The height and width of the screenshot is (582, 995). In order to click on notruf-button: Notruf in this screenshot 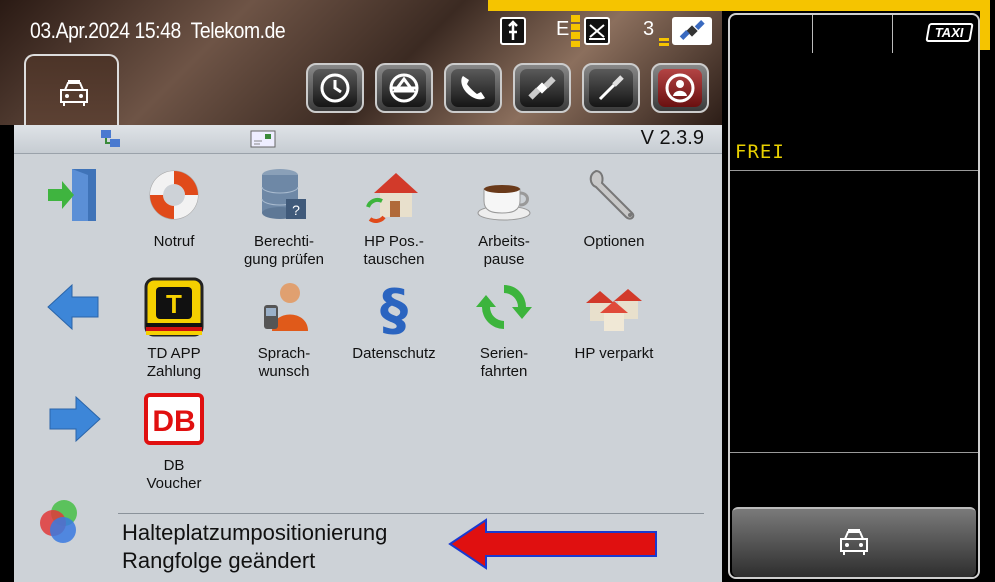, I will do `click(174, 207)`.